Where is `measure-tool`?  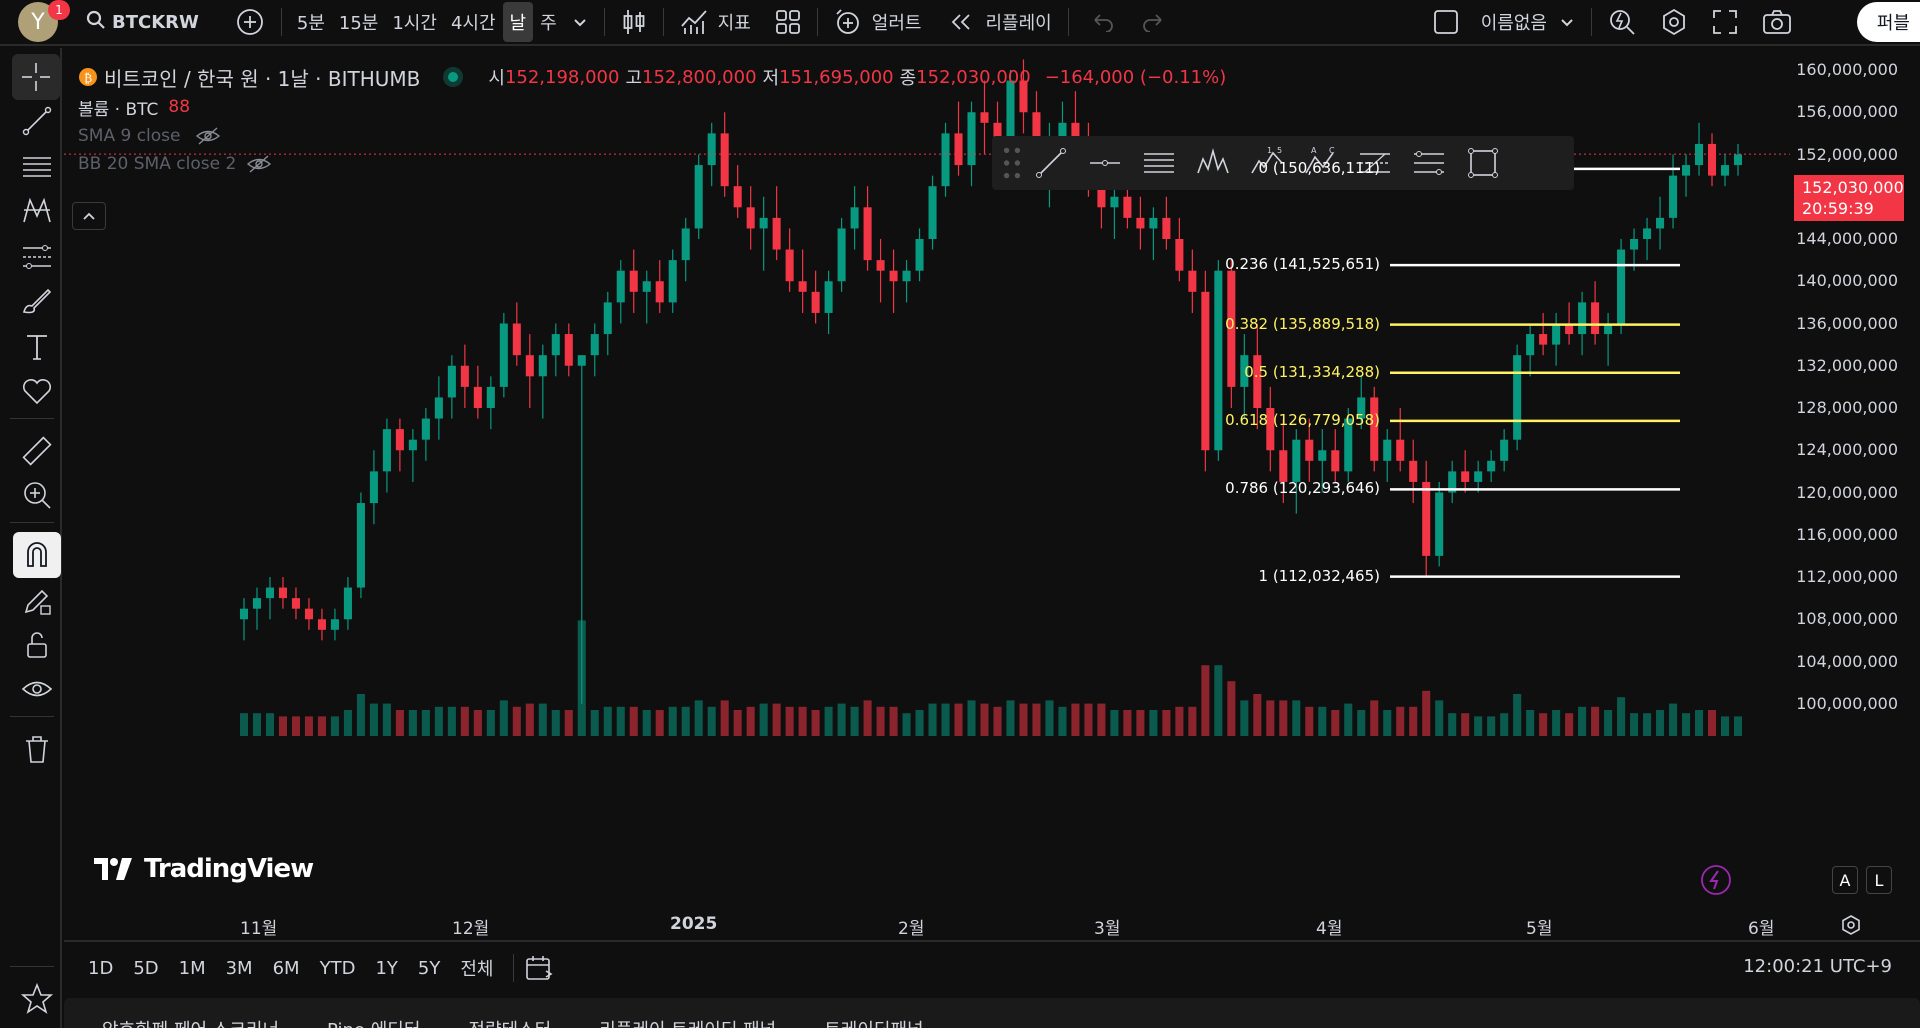
measure-tool is located at coordinates (37, 451).